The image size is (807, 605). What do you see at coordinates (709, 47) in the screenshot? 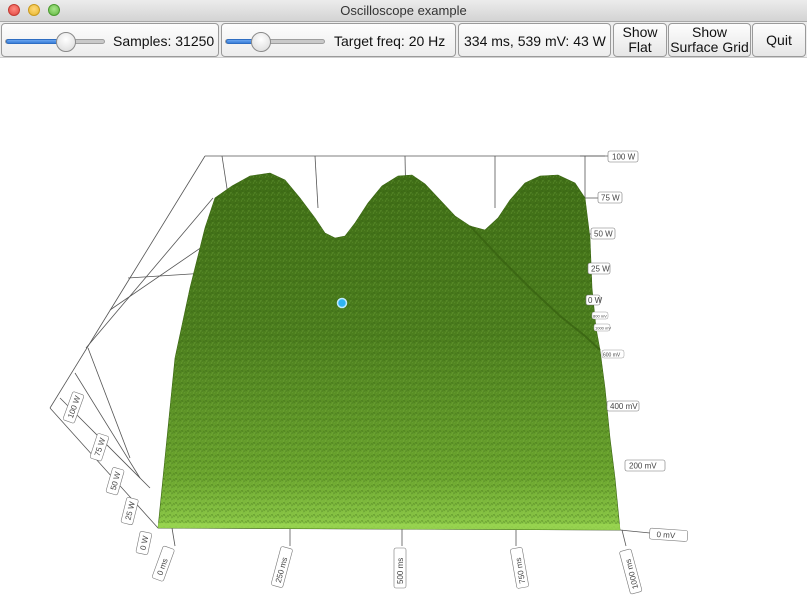
I see `show-grid-line2: Surface Grid` at bounding box center [709, 47].